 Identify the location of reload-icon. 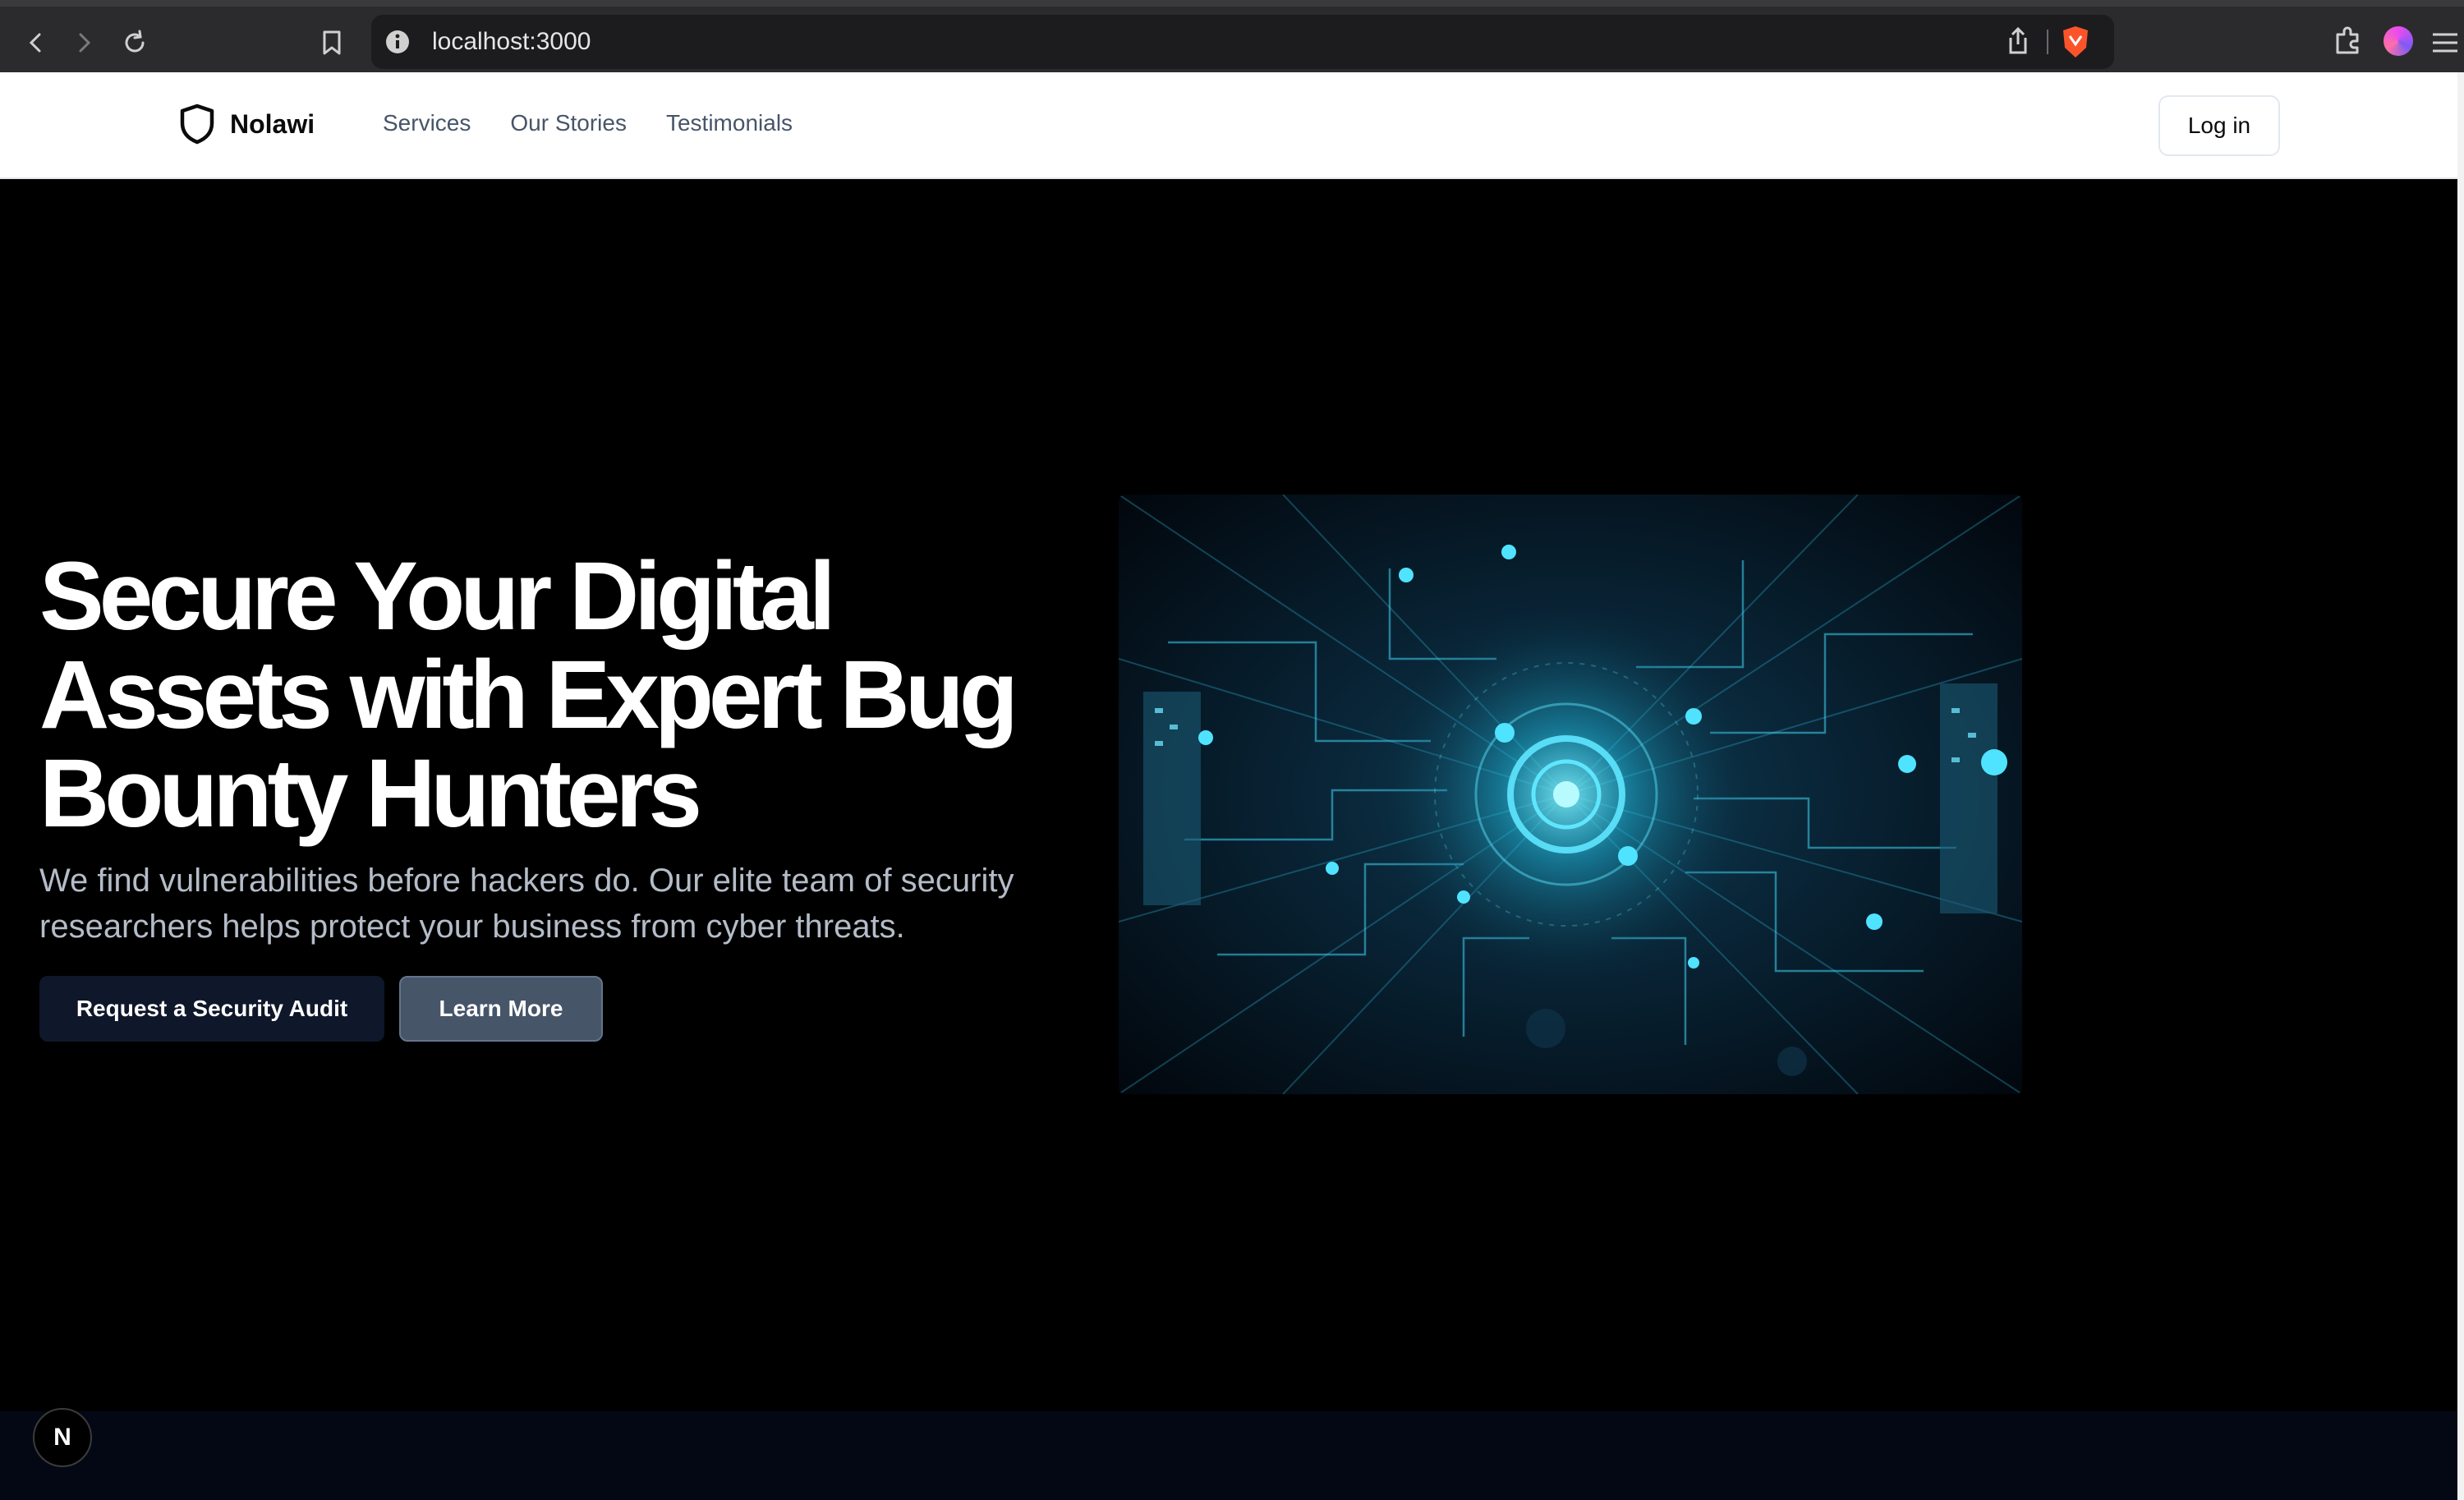
(134, 43).